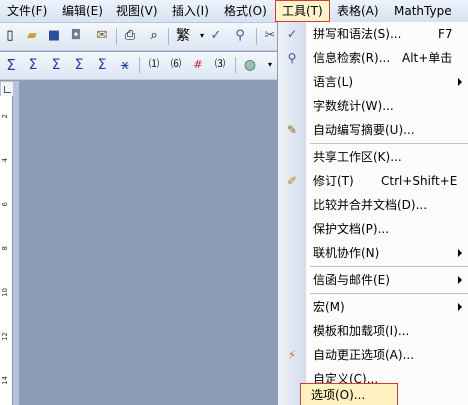 The image size is (468, 405). I want to click on numbering-2-icon: ⑹, so click(176, 65).